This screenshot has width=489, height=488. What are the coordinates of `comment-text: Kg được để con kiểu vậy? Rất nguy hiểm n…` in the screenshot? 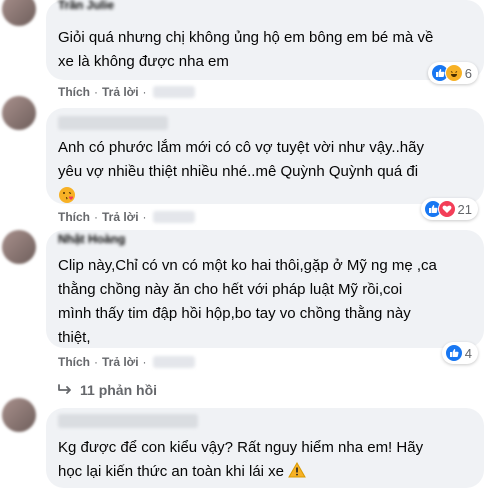 It's located at (265, 460).